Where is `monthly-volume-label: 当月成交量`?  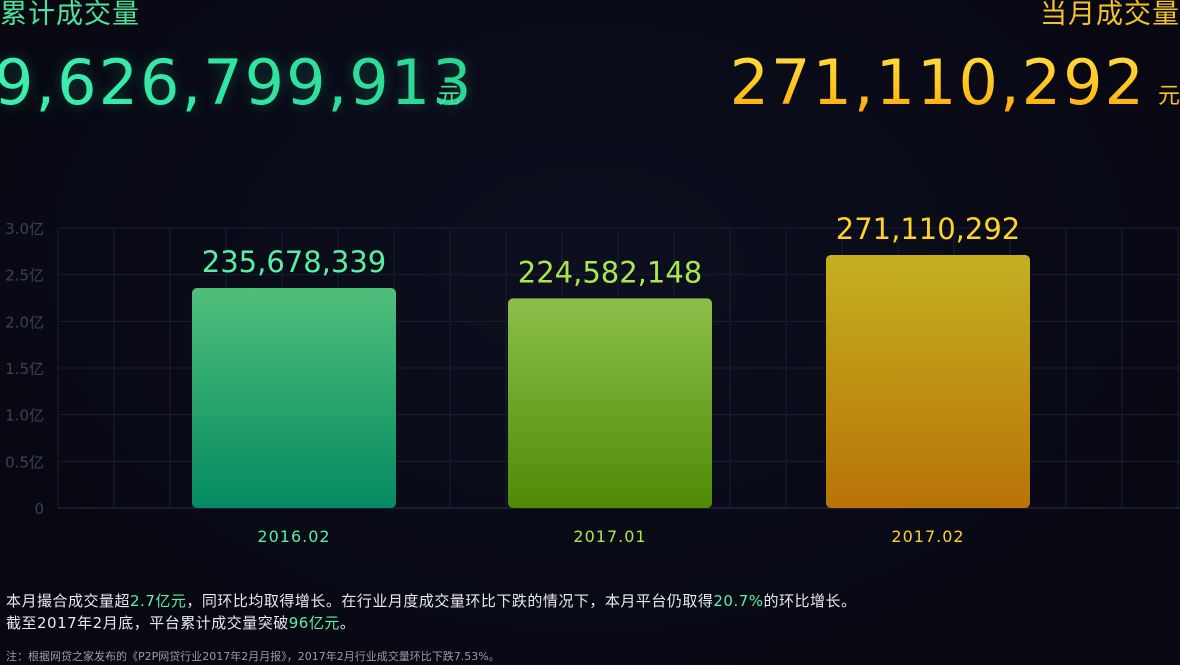 monthly-volume-label: 当月成交量 is located at coordinates (1110, 15).